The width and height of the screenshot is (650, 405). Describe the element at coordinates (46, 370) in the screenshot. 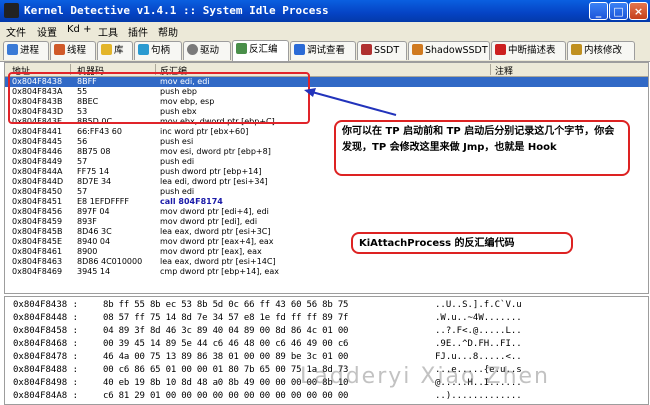

I see `hex-address: 0x804F8488 :` at that location.